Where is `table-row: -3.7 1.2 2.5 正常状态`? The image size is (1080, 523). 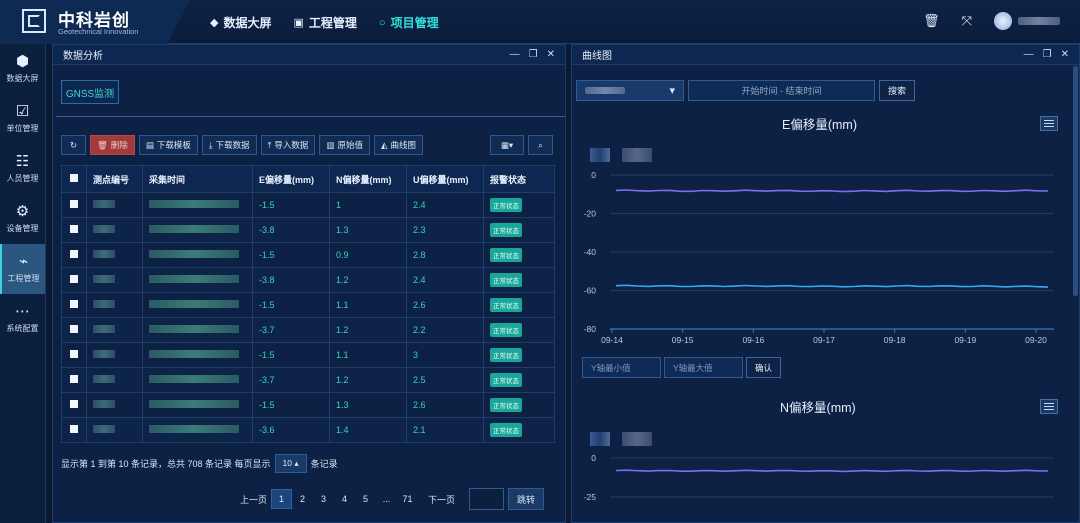 table-row: -3.7 1.2 2.5 正常状态 is located at coordinates (308, 380).